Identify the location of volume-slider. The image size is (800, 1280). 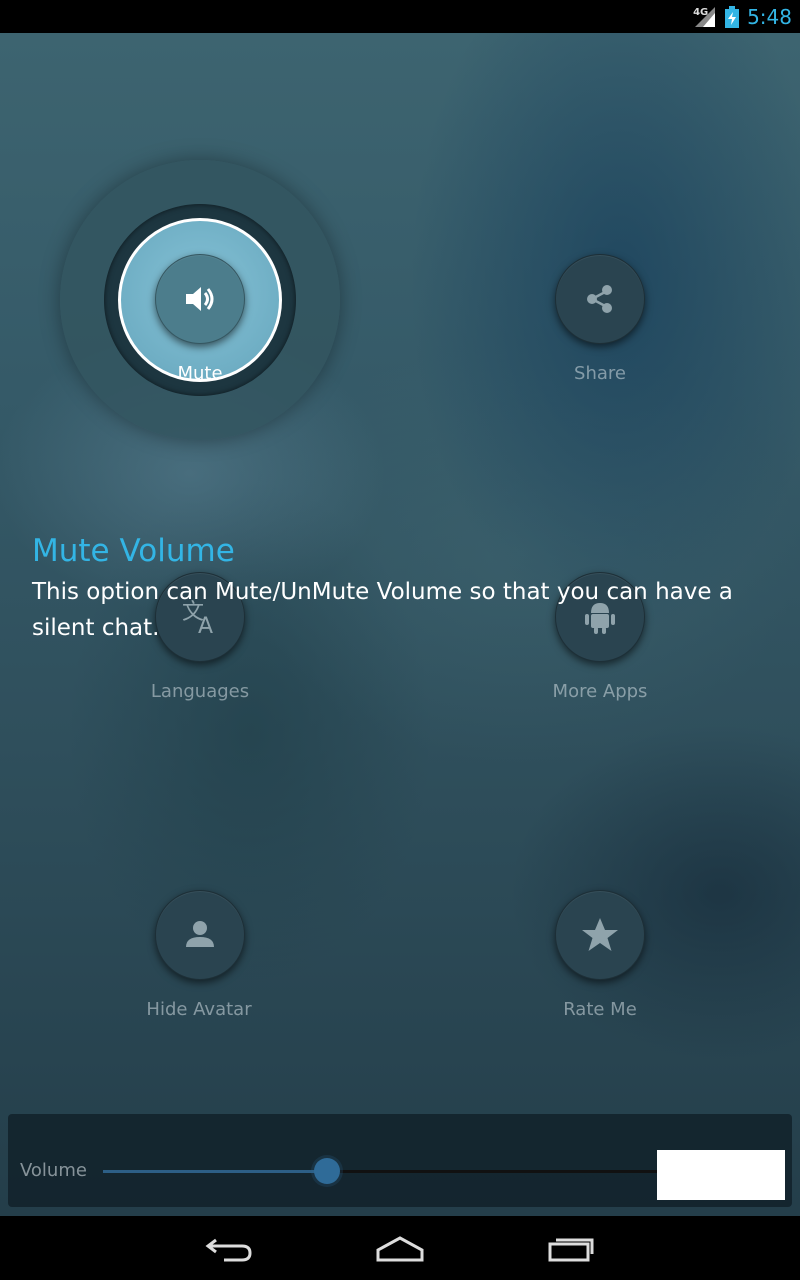
(383, 1171).